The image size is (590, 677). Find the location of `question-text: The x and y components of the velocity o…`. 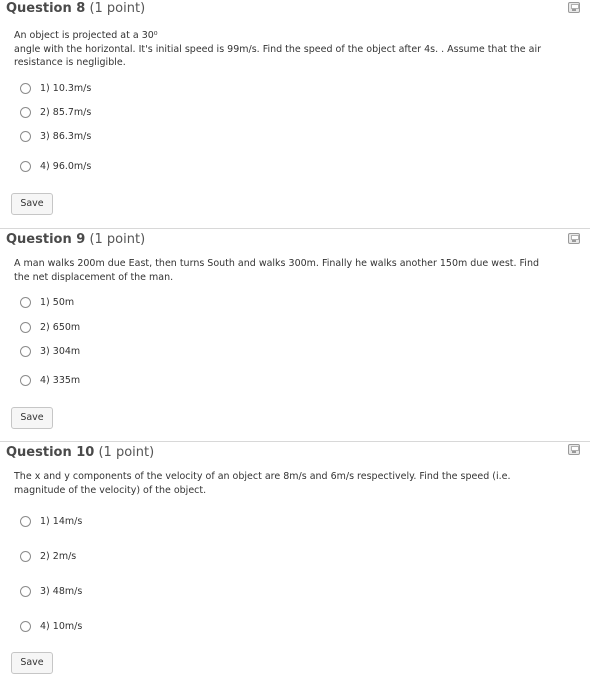

question-text: The x and y components of the velocity o… is located at coordinates (294, 483).